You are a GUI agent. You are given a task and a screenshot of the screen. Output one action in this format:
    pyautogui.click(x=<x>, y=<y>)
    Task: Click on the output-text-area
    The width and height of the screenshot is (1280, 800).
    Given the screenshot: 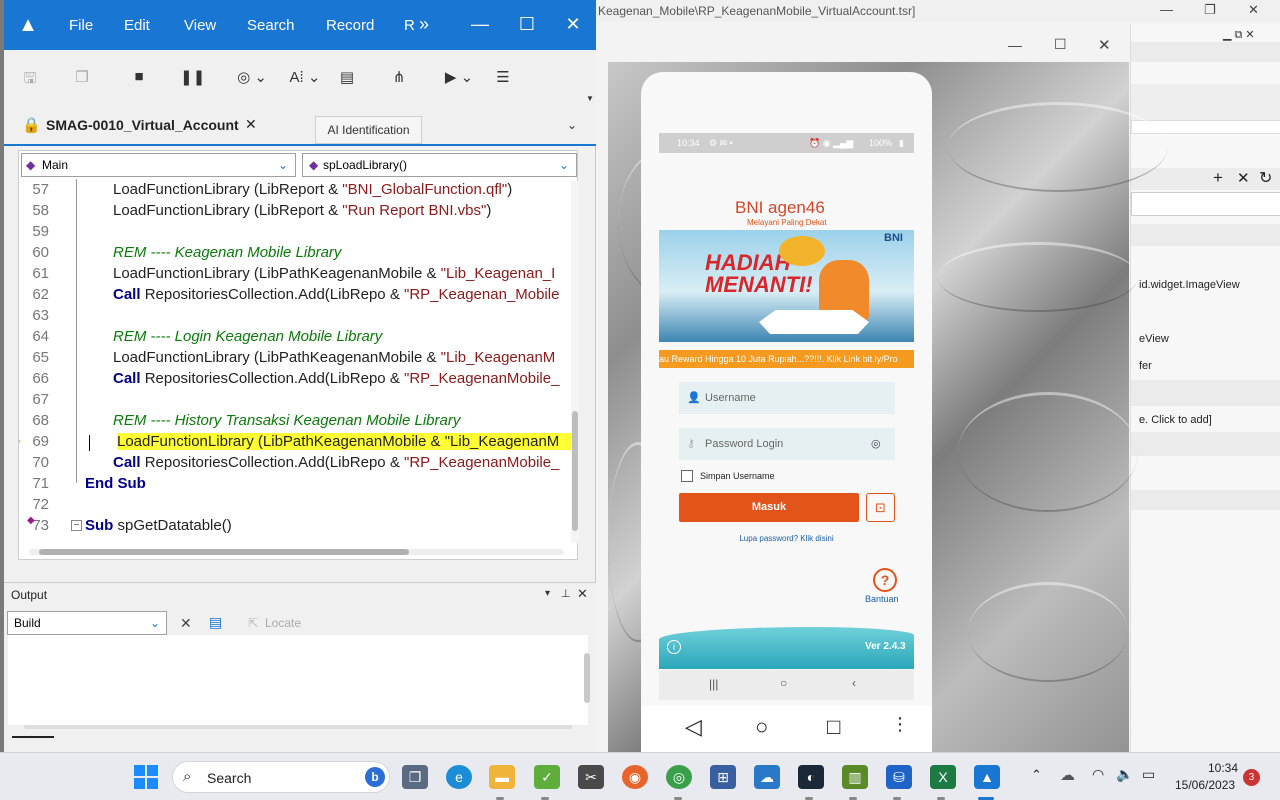 What is the action you would take?
    pyautogui.click(x=298, y=680)
    